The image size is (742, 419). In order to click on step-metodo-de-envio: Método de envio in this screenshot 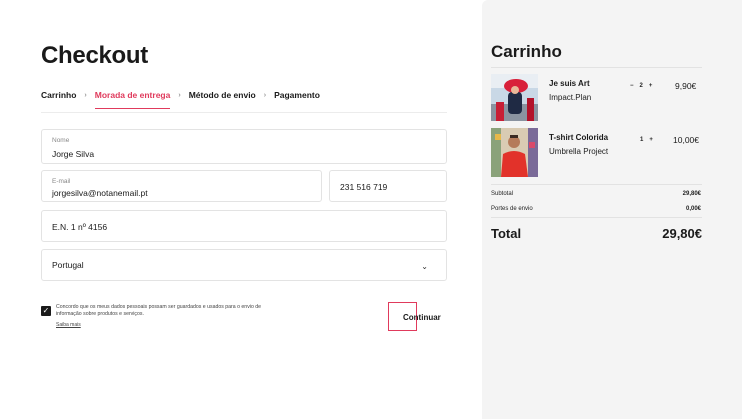, I will do `click(222, 99)`.